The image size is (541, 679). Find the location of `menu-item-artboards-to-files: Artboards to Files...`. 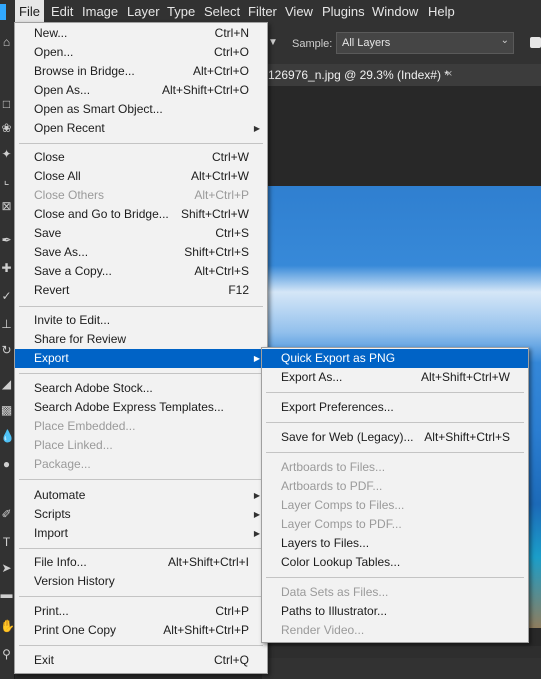

menu-item-artboards-to-files: Artboards to Files... is located at coordinates (395, 467).